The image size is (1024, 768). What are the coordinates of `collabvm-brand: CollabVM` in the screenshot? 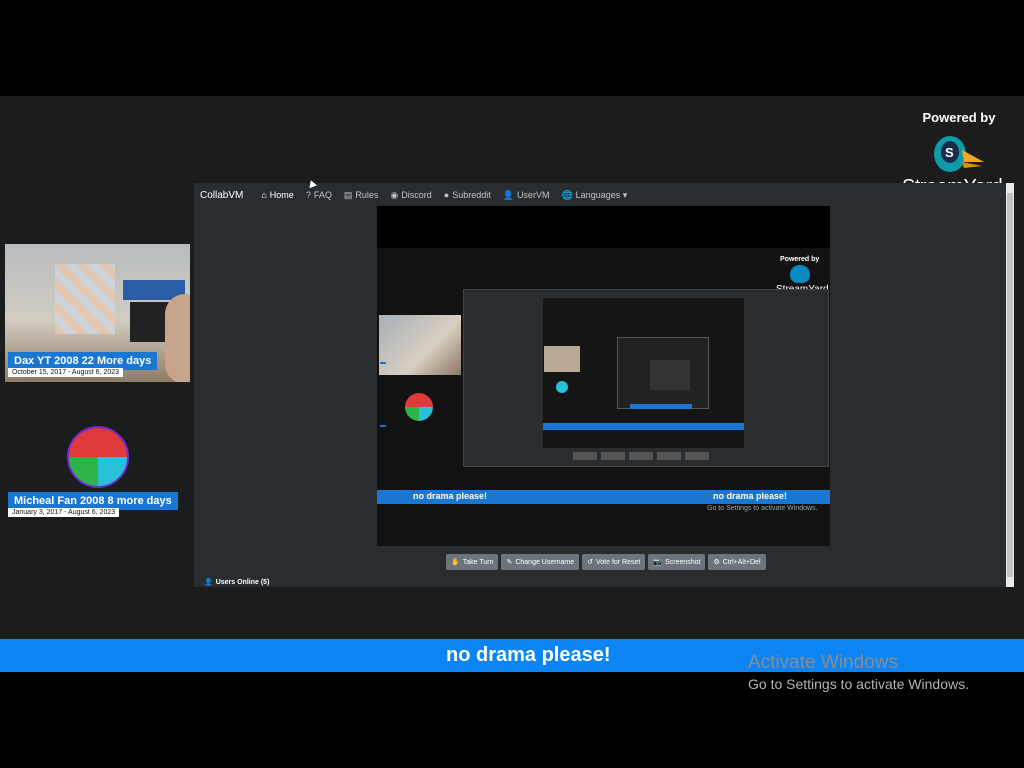 It's located at (221, 195).